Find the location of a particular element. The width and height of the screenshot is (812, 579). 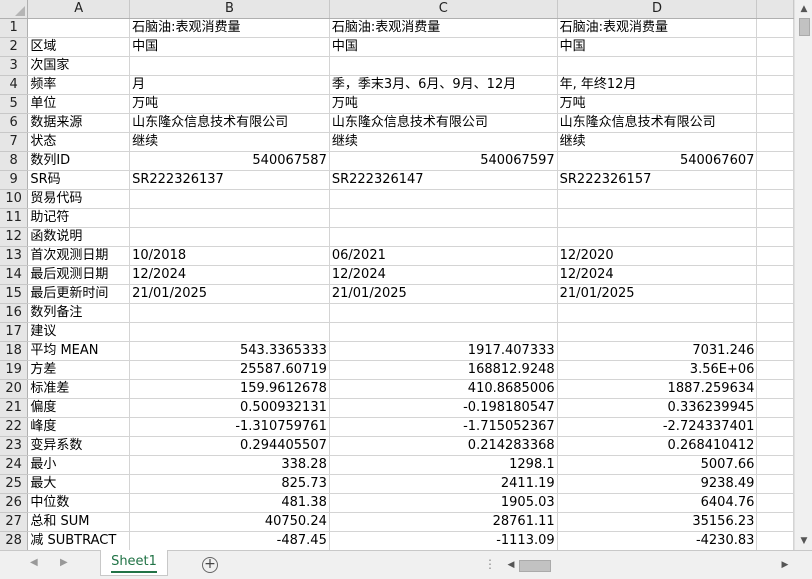

cell-b: 继续 is located at coordinates (229, 142).